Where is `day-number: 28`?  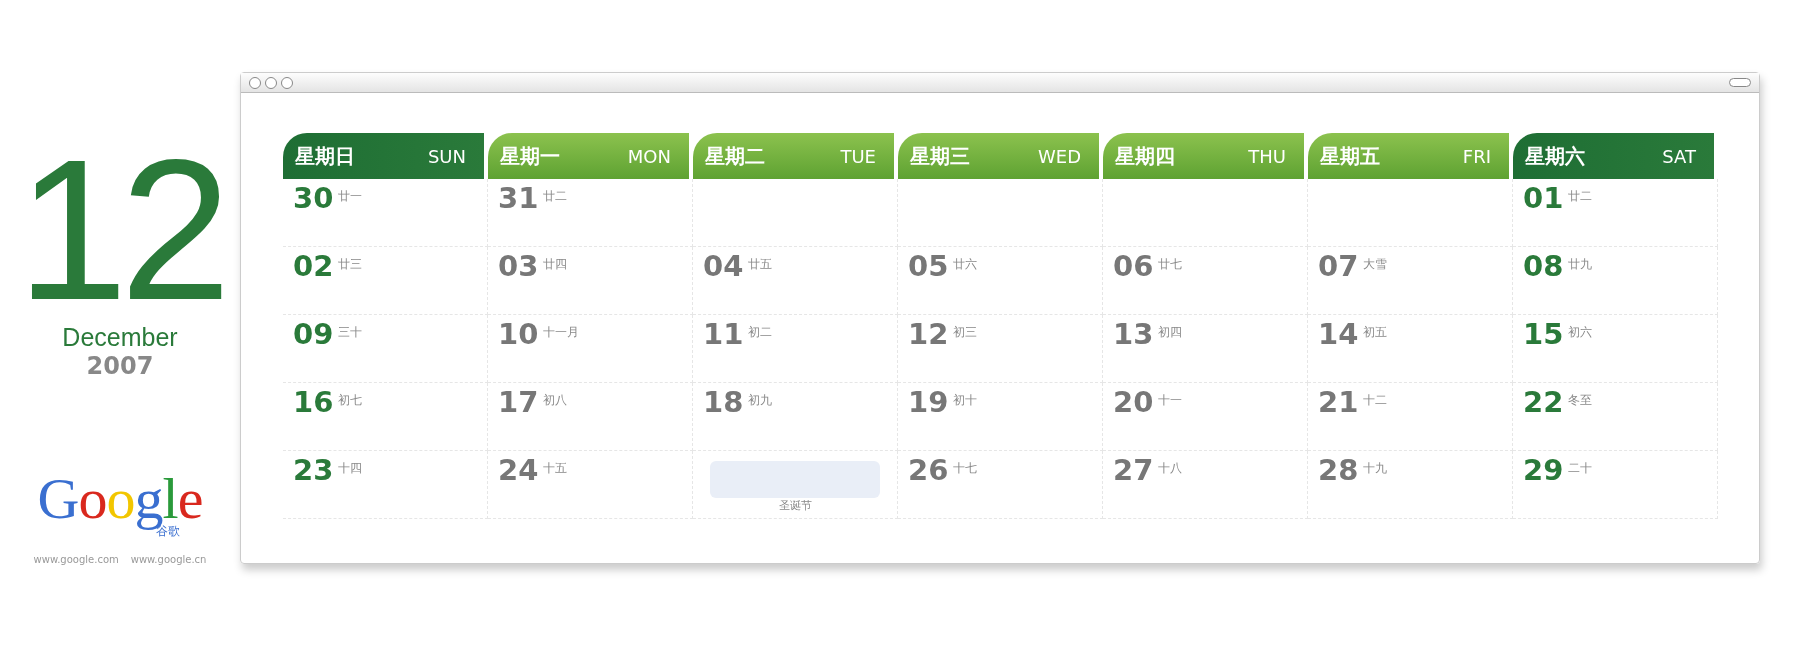
day-number: 28 is located at coordinates (1338, 471).